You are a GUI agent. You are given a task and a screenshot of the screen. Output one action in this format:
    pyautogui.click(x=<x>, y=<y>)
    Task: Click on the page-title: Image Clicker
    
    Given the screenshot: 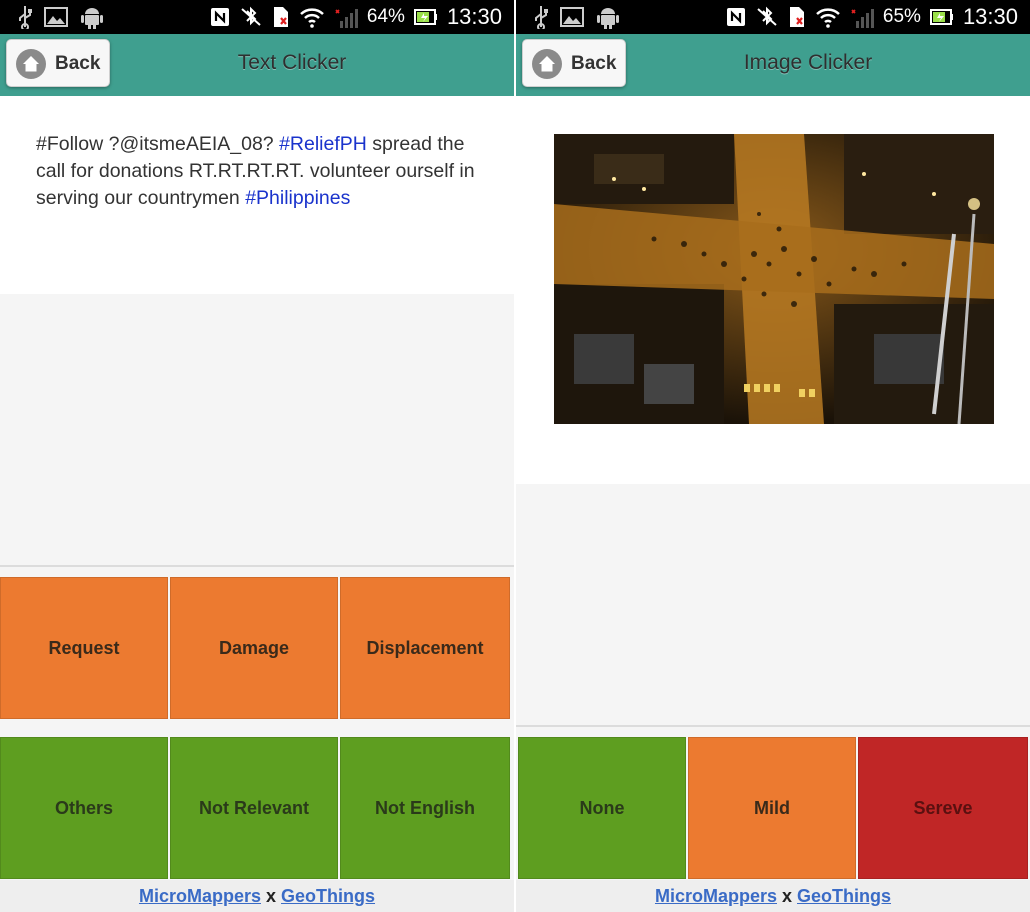 What is the action you would take?
    pyautogui.click(x=808, y=62)
    